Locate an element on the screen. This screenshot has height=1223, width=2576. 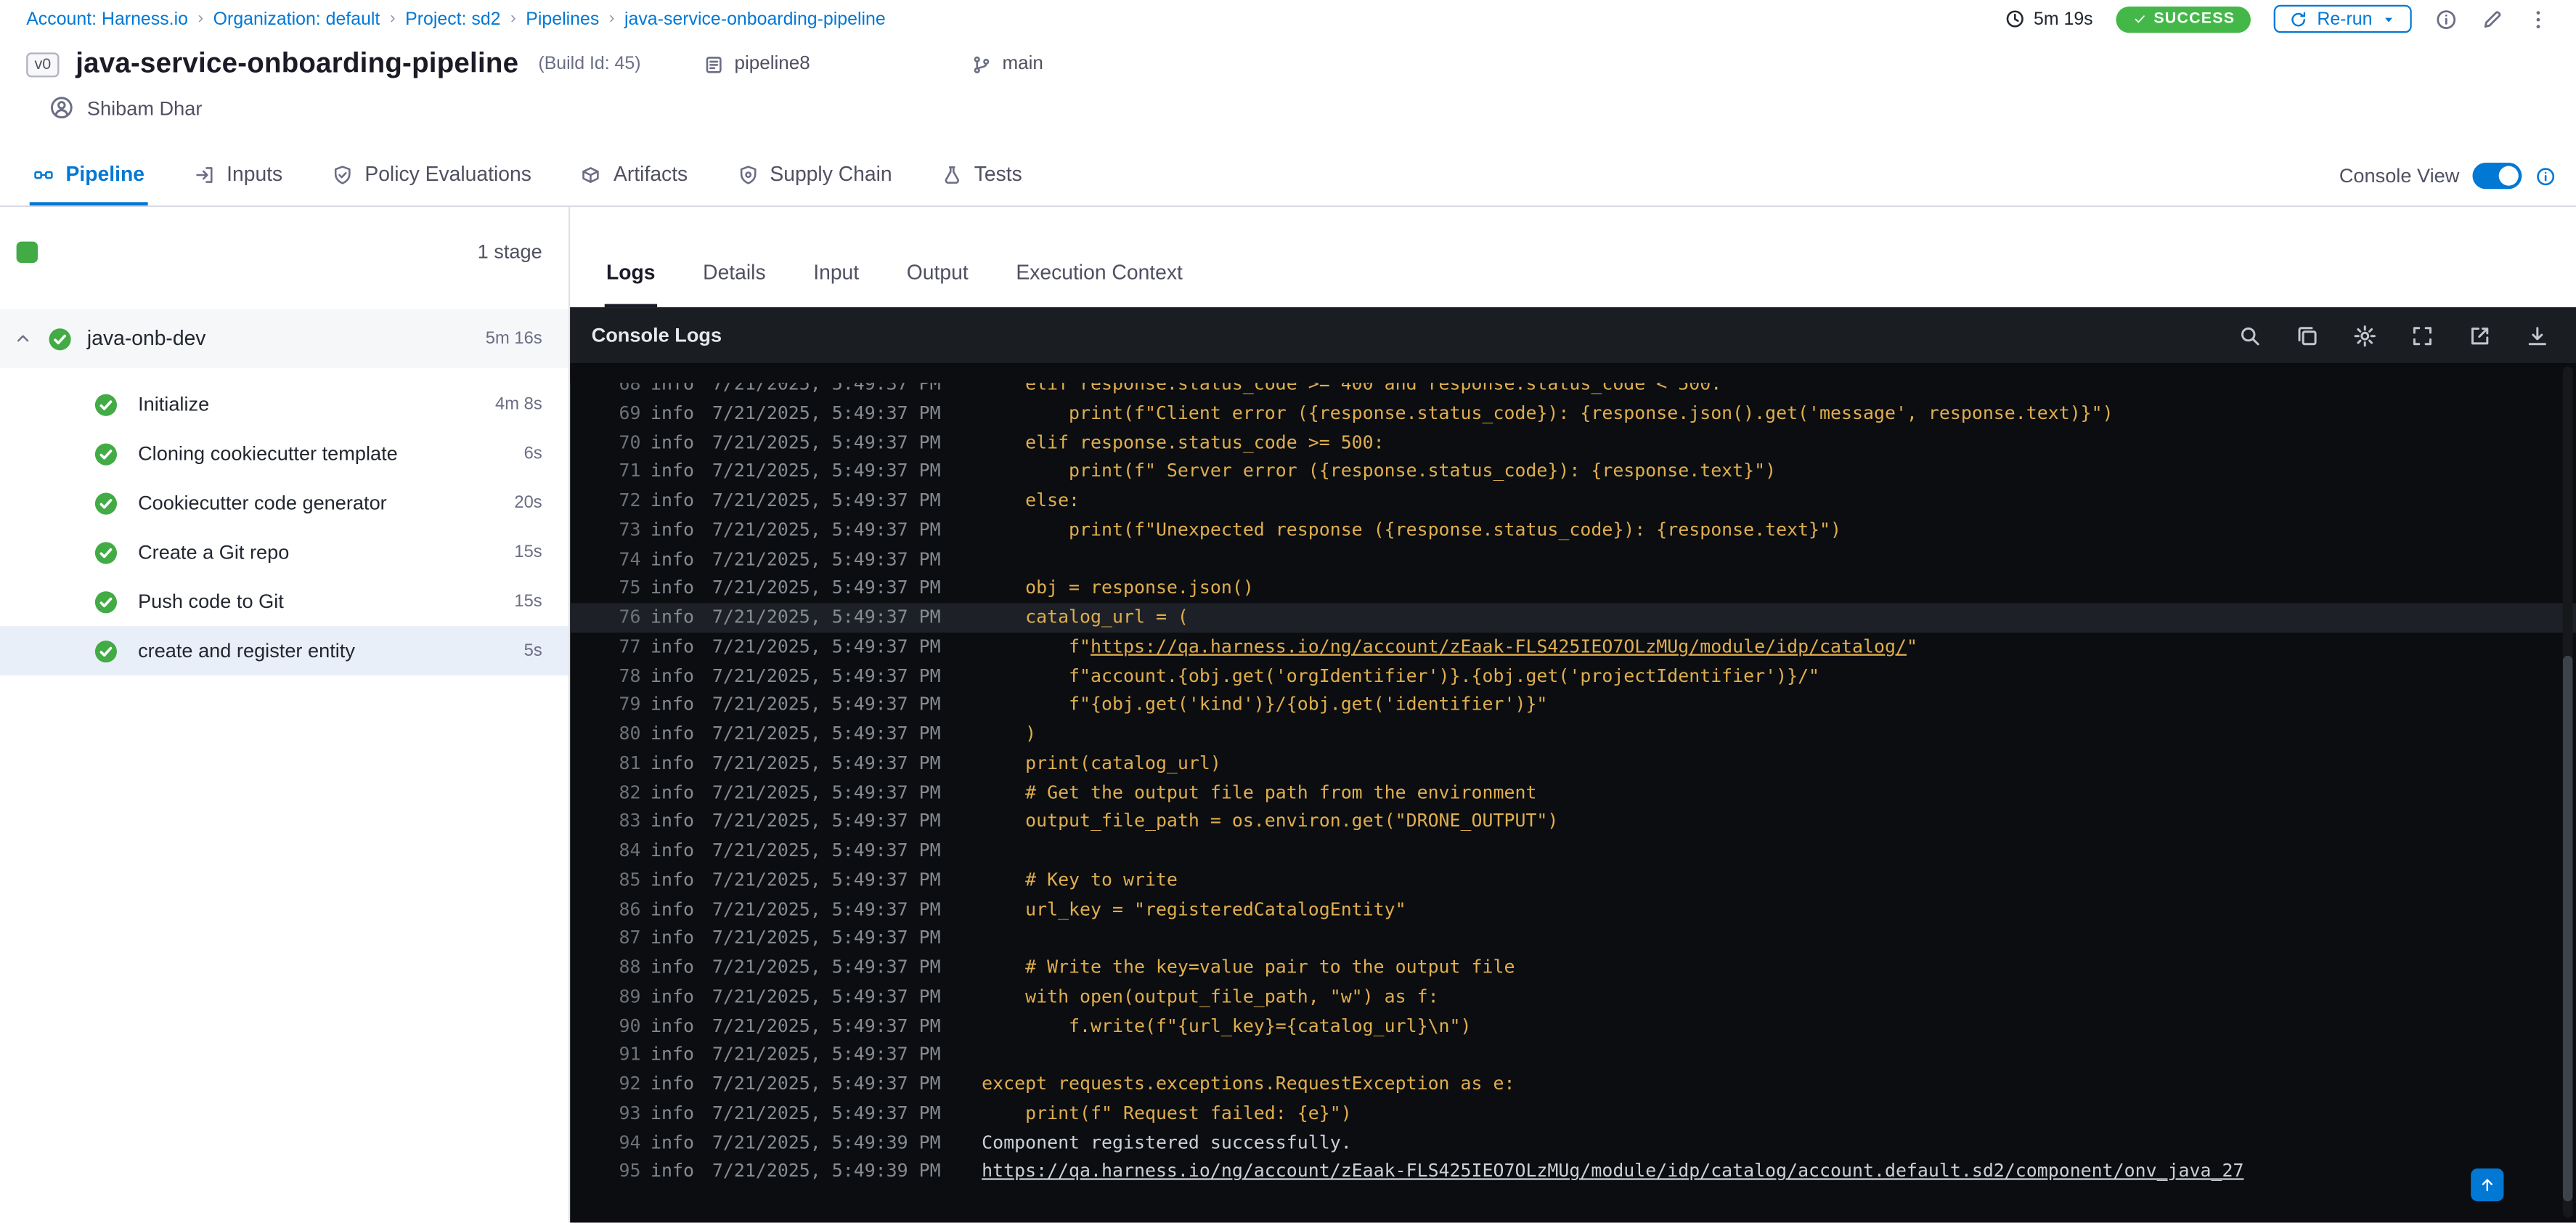
detail-tab-logs: Logs is located at coordinates (630, 284).